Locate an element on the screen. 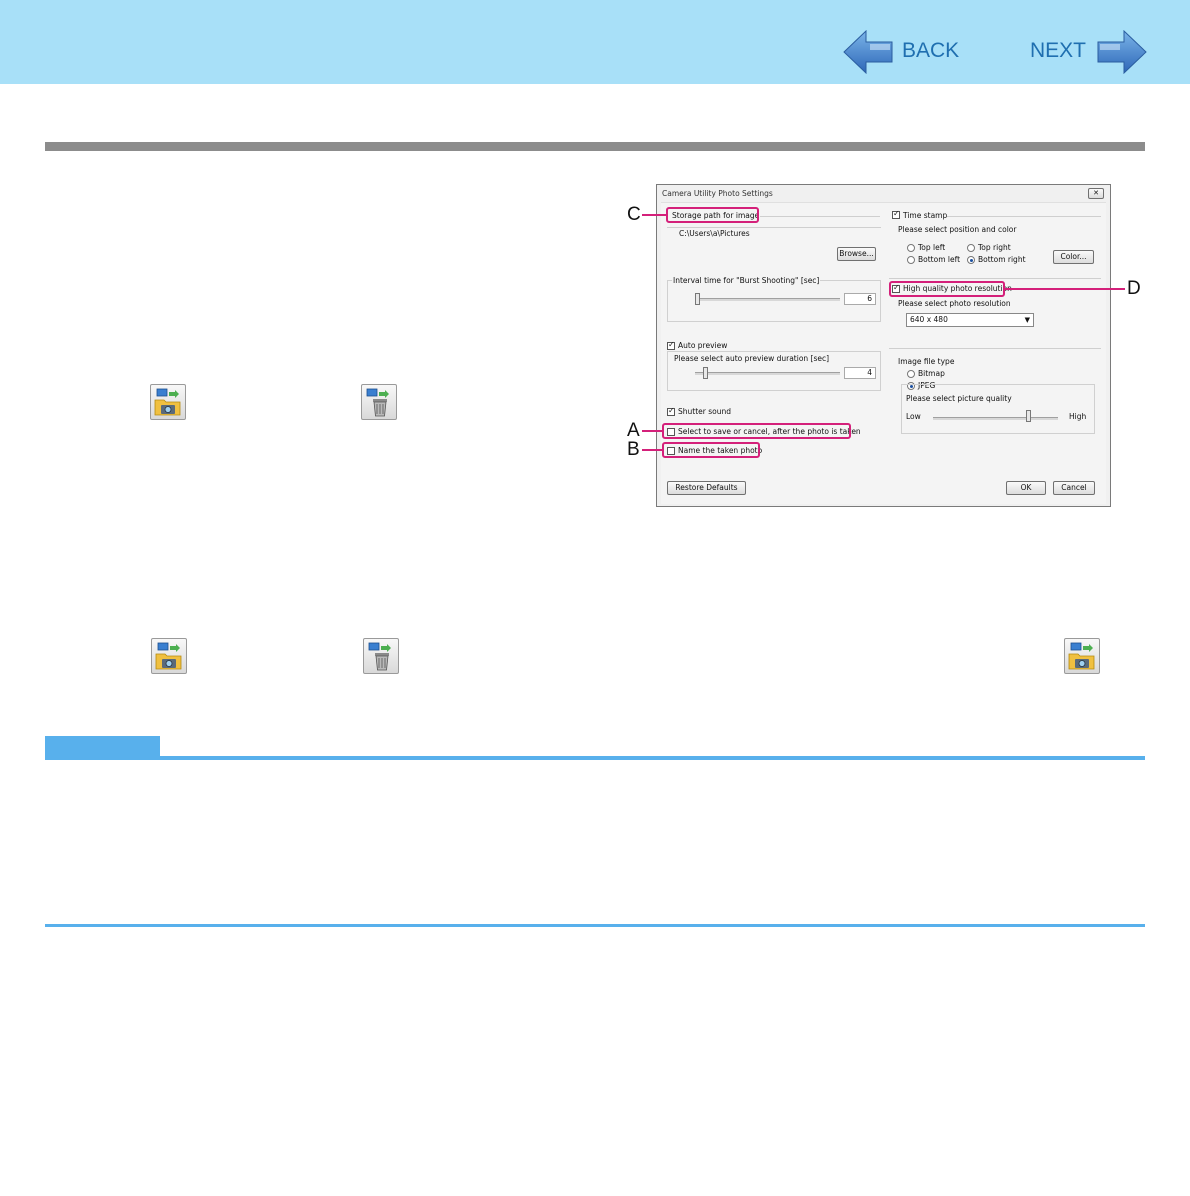 This screenshot has height=1196, width=1190. radio-top-left is located at coordinates (911, 248).